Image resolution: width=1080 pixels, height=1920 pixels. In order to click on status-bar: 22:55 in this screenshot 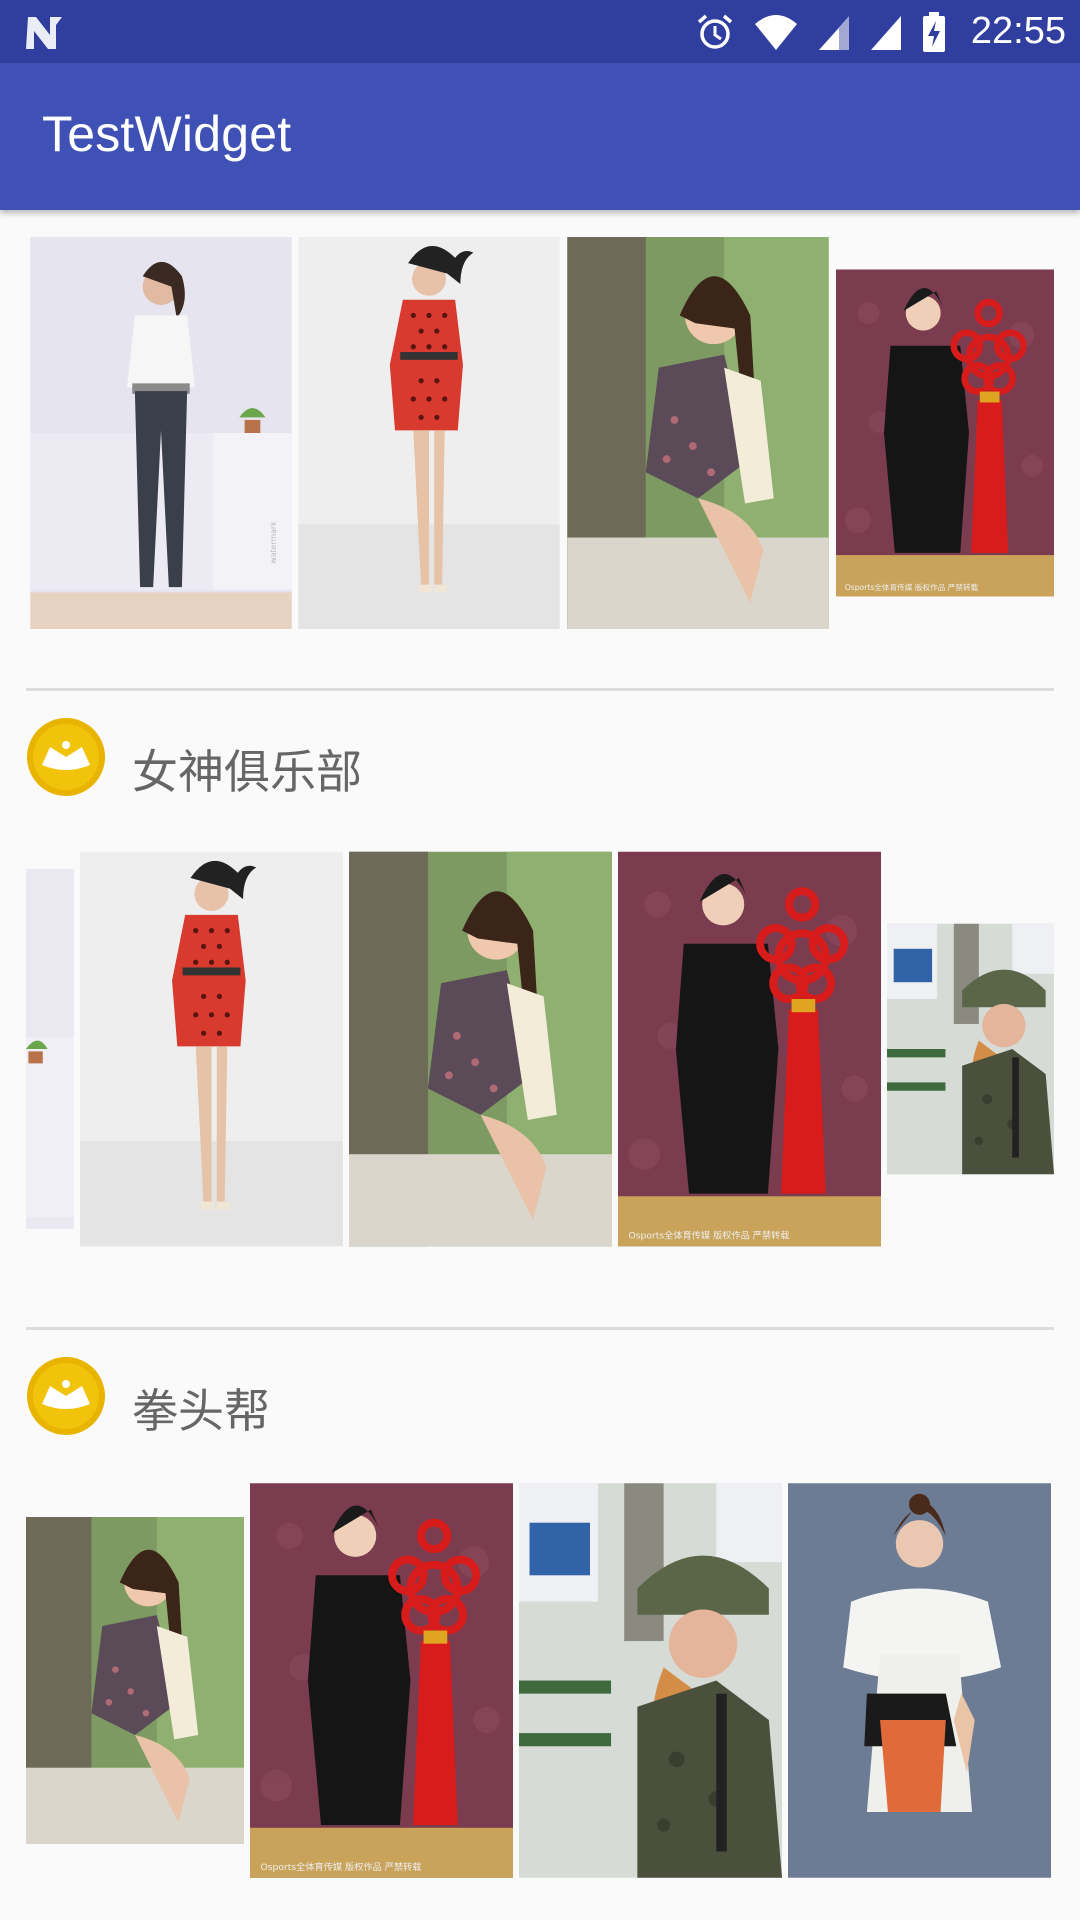, I will do `click(540, 31)`.